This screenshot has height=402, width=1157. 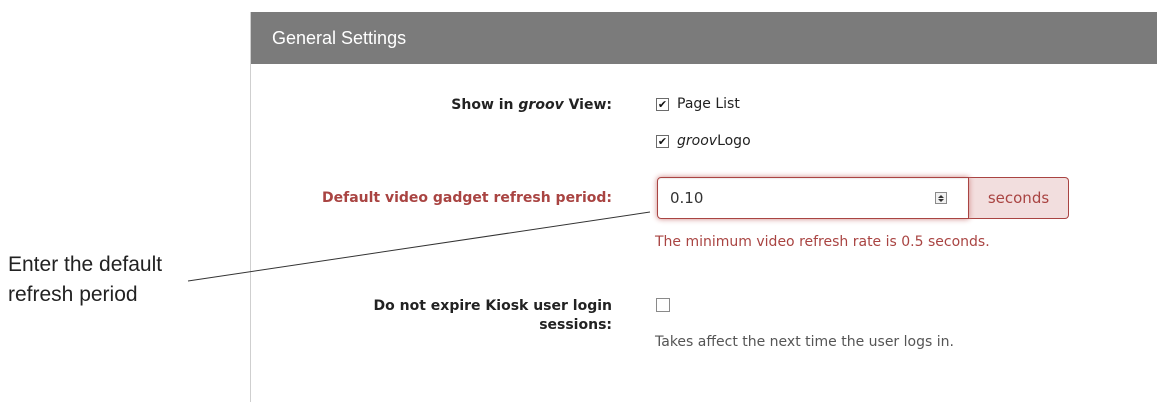 What do you see at coordinates (419, 246) in the screenshot?
I see `callout-leader-line` at bounding box center [419, 246].